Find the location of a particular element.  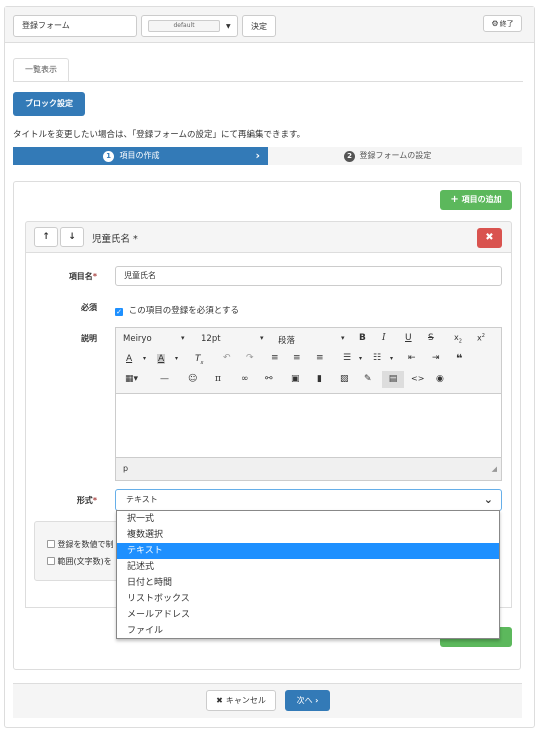

move-down-button: ↓ is located at coordinates (72, 237).